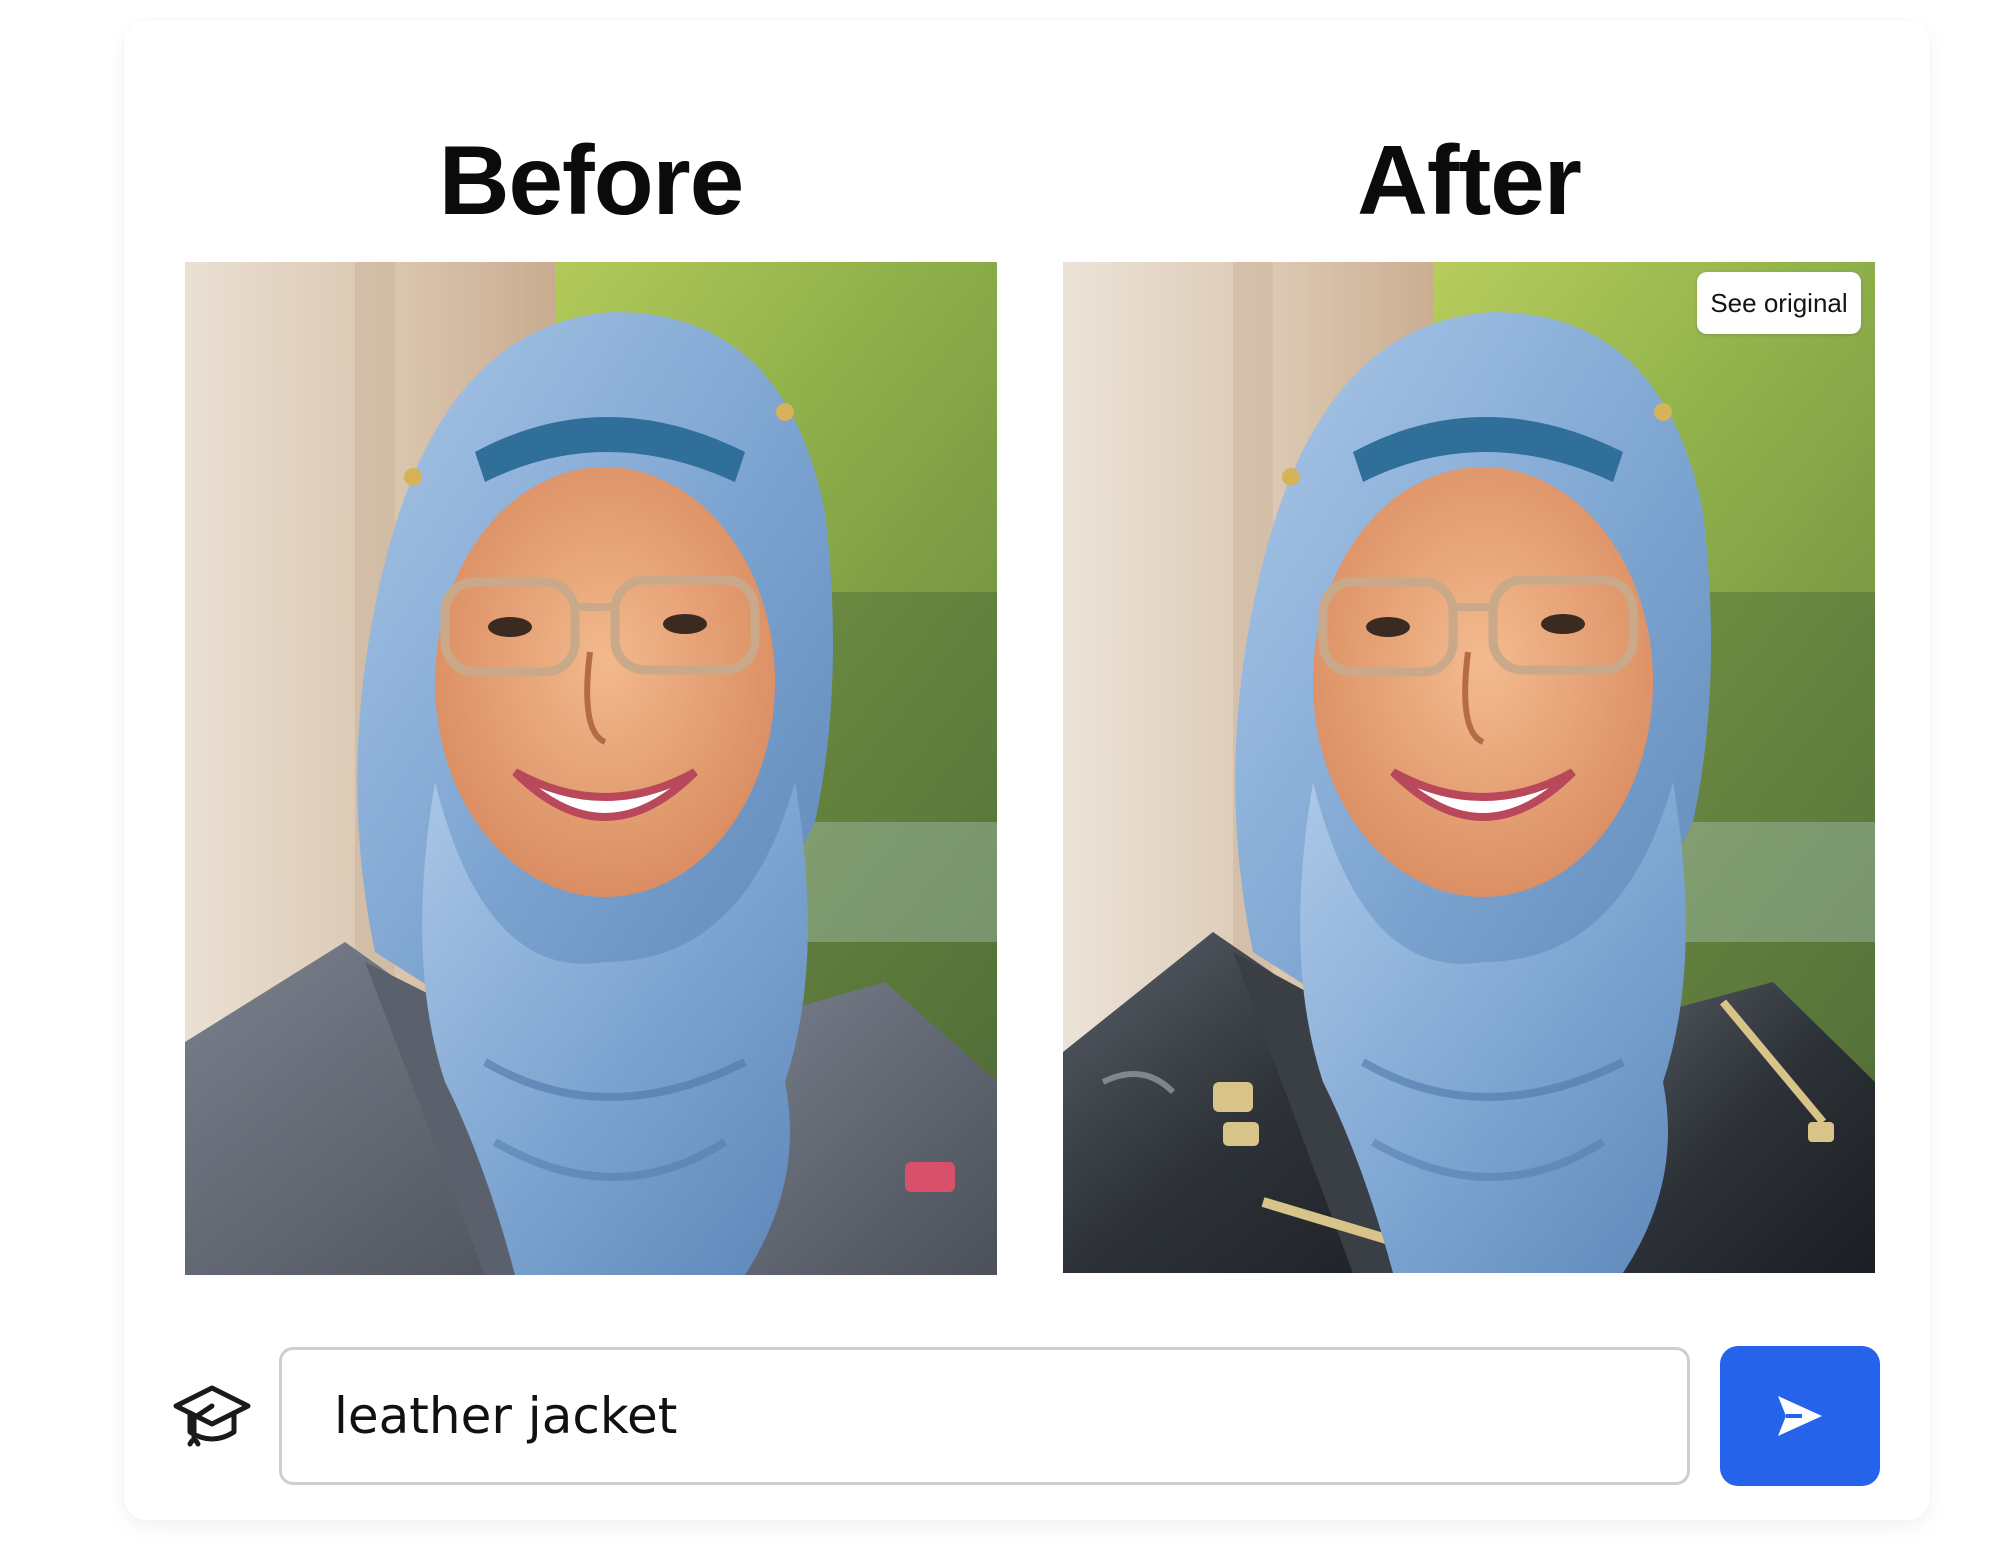 The image size is (2000, 1564). I want to click on after-heading: After, so click(1469, 180).